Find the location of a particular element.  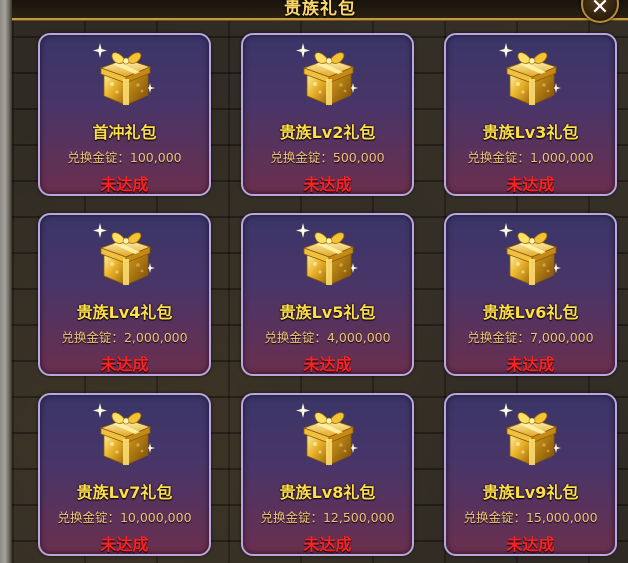

title-bar: 贵族礼包 is located at coordinates (320, 10).